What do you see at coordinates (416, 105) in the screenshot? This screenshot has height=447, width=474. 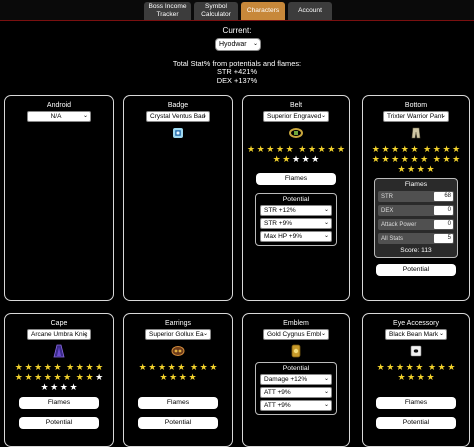 I see `card-title: Bottom` at bounding box center [416, 105].